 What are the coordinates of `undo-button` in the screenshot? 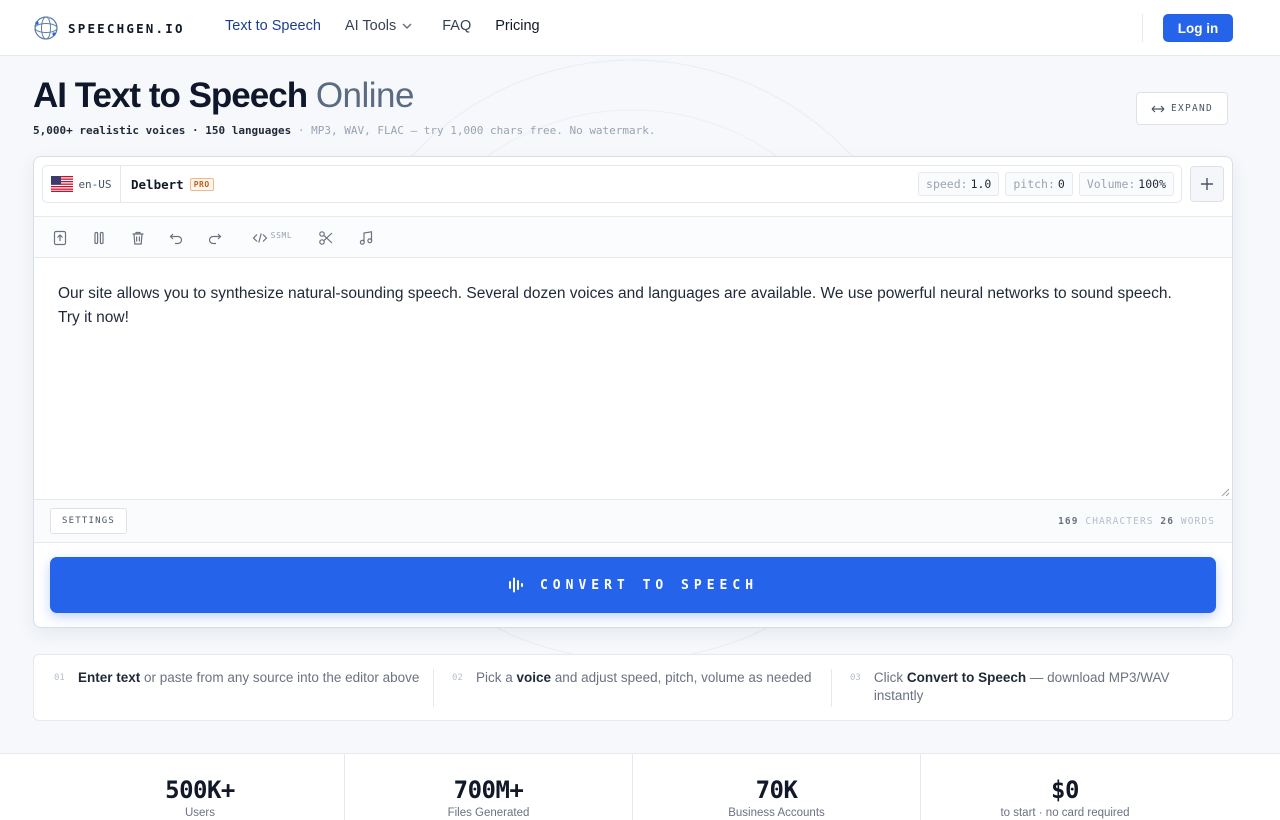 It's located at (176, 238).